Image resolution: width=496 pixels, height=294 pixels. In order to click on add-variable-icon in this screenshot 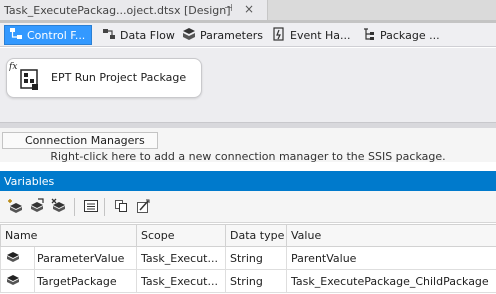, I will do `click(15, 207)`.